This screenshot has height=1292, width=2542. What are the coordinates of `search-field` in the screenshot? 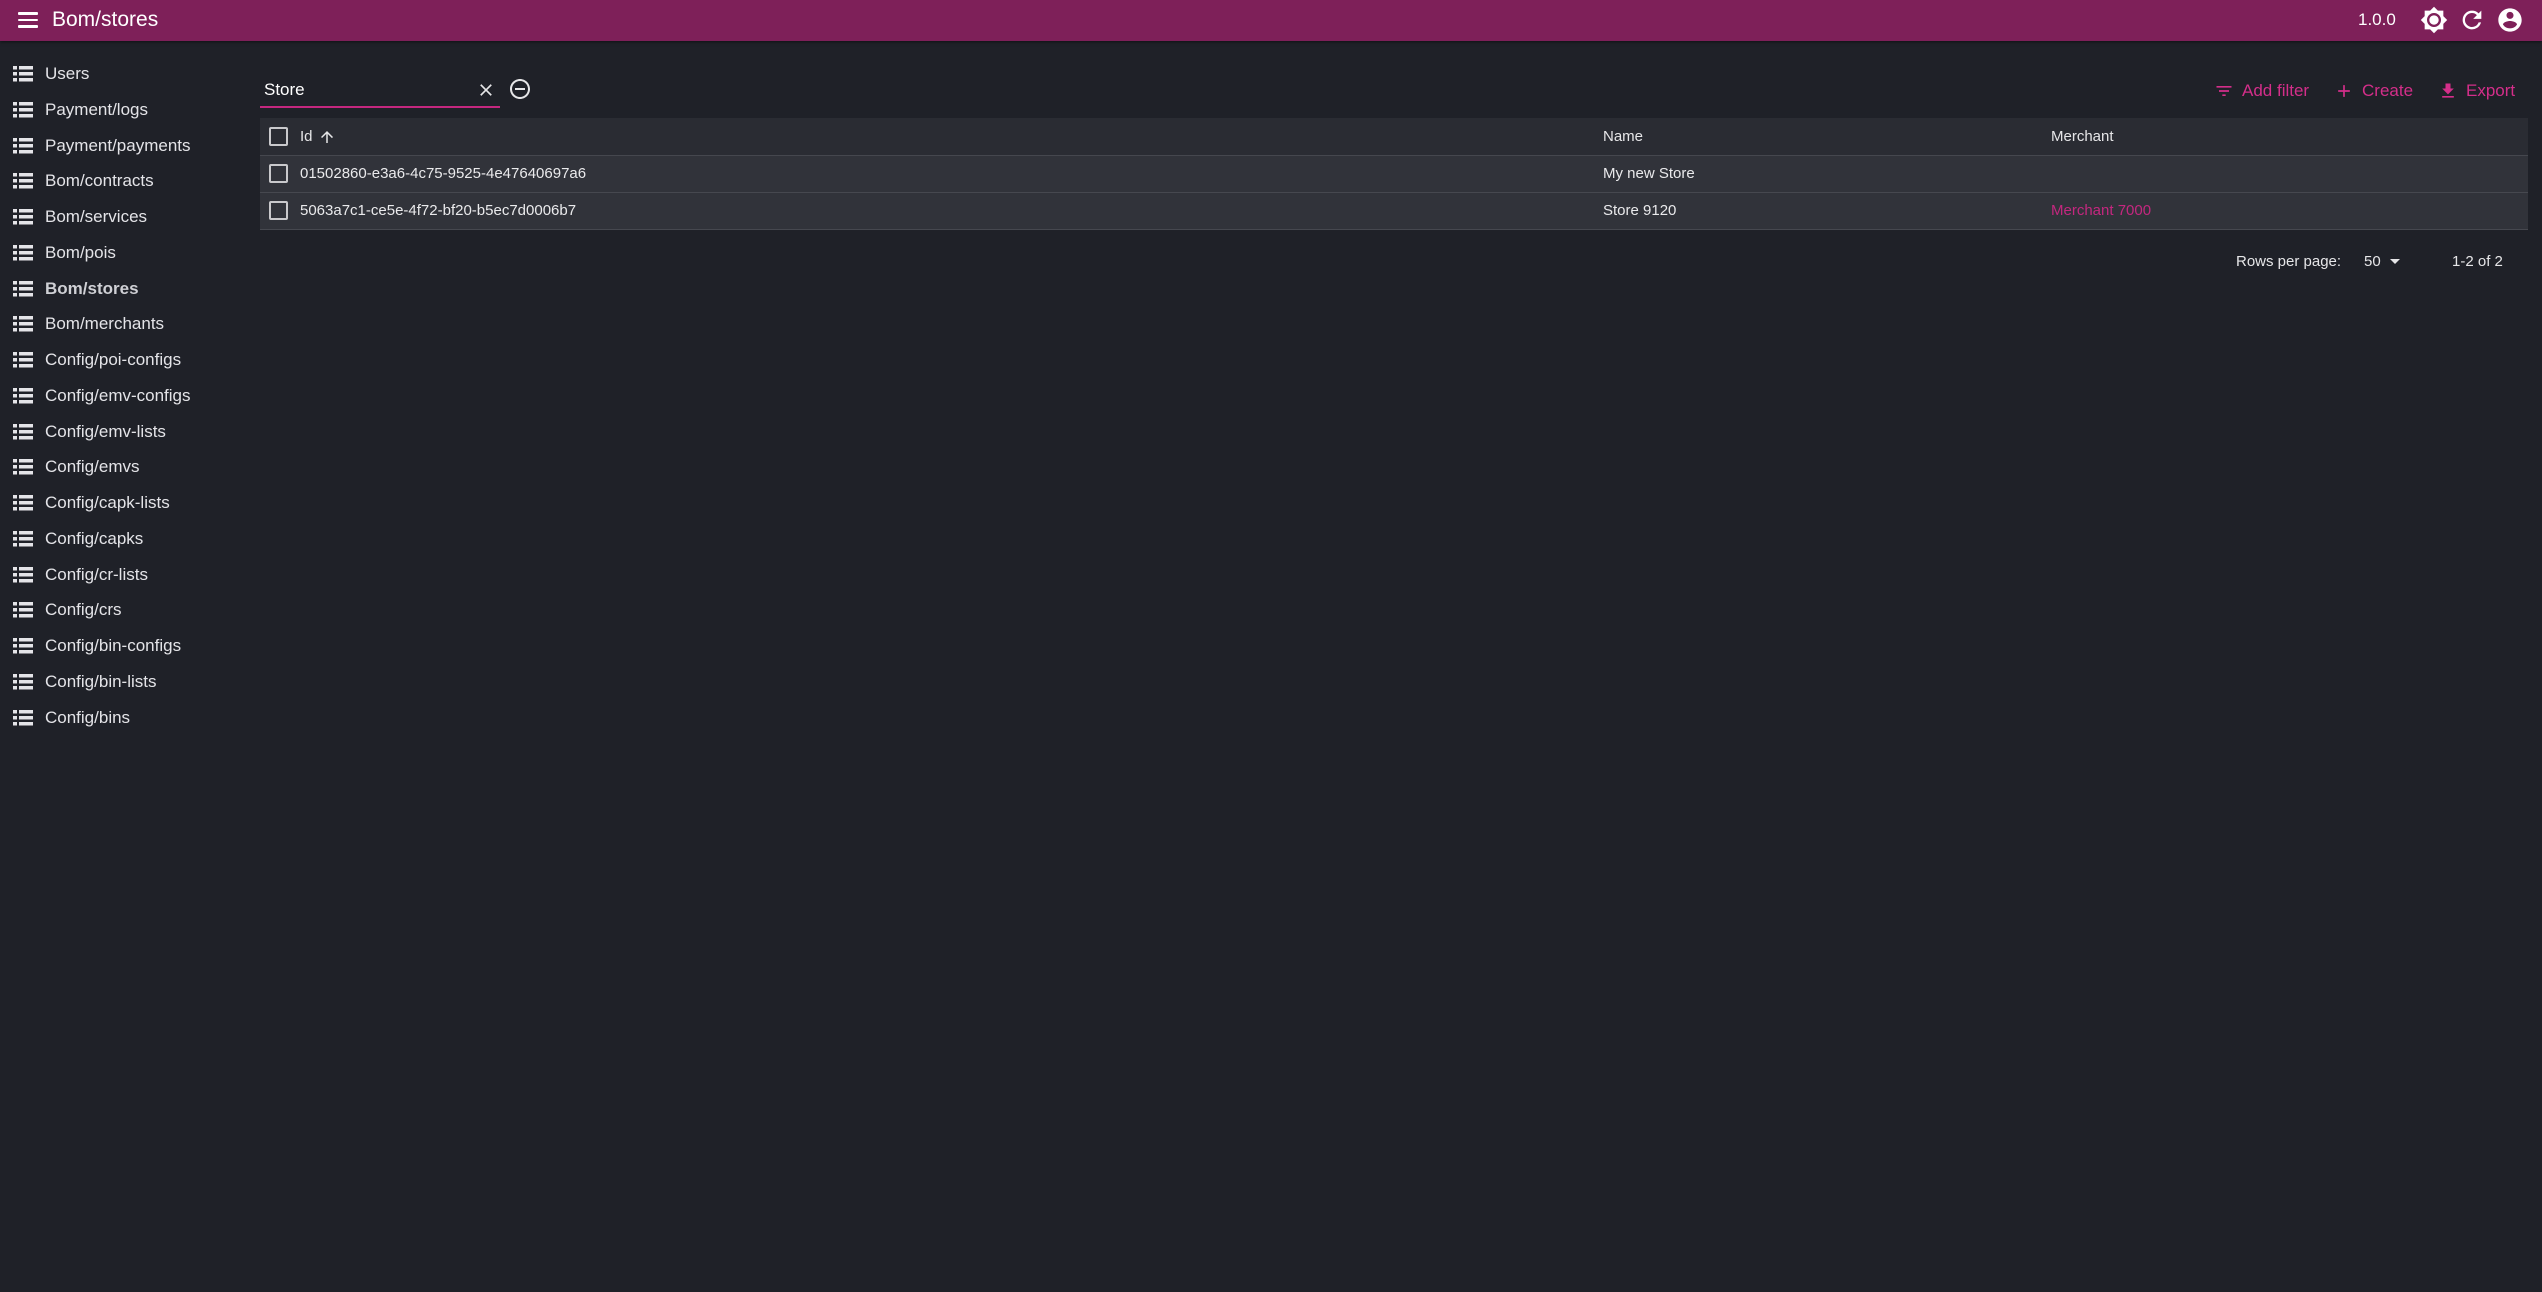 It's located at (380, 90).